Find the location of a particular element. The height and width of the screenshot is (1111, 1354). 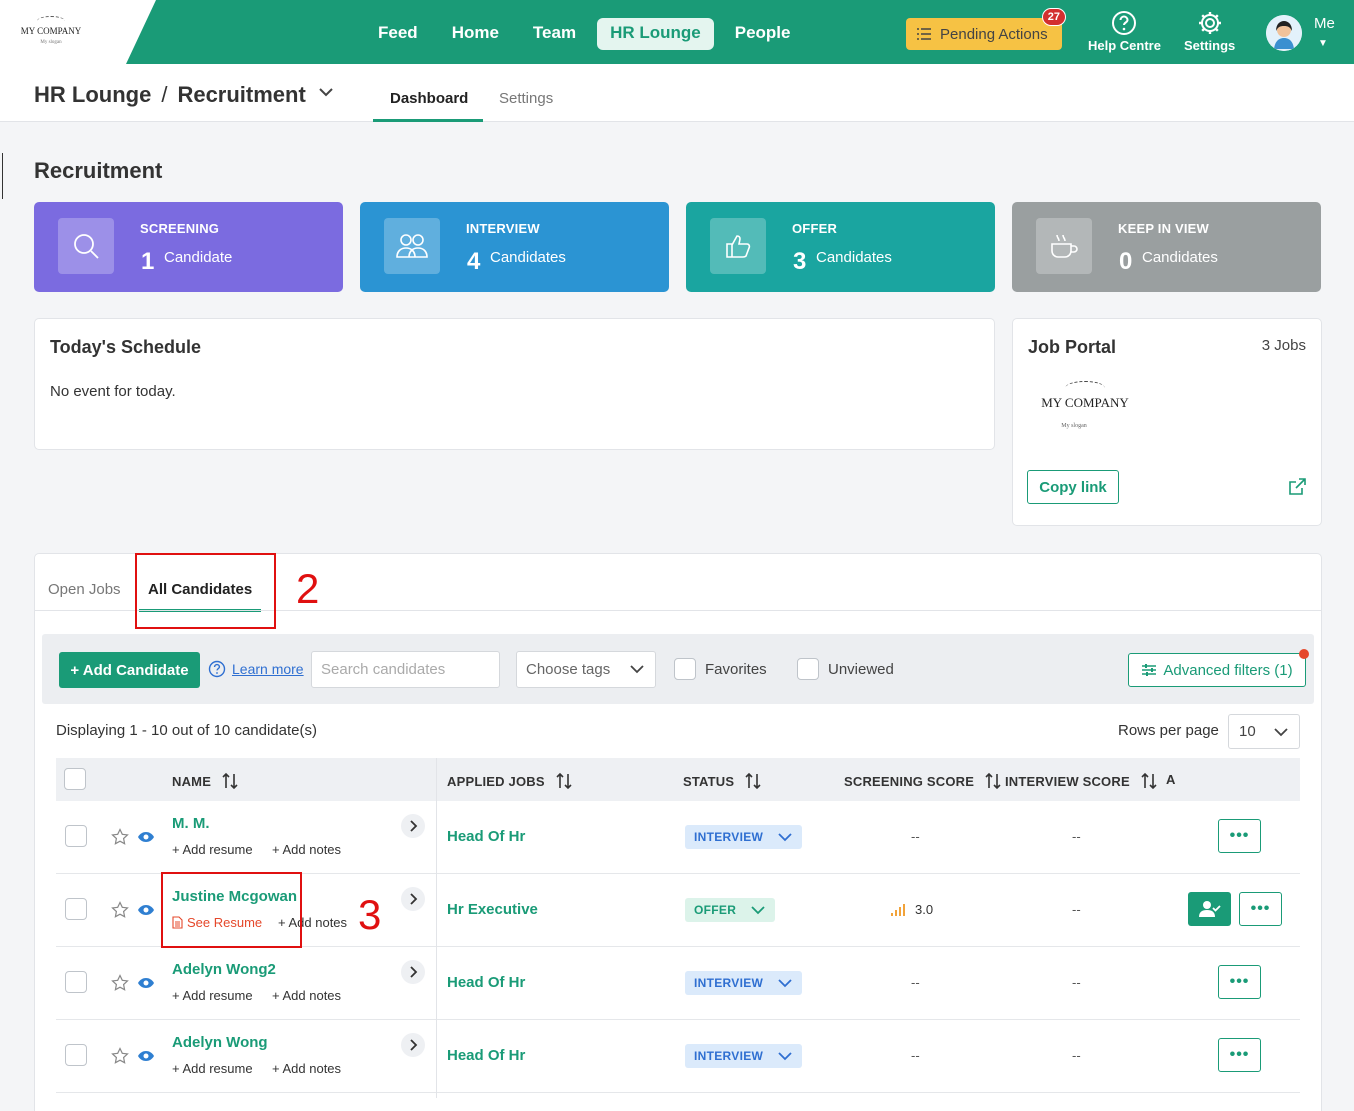

rows-per-page-select: 10 is located at coordinates (1264, 731).